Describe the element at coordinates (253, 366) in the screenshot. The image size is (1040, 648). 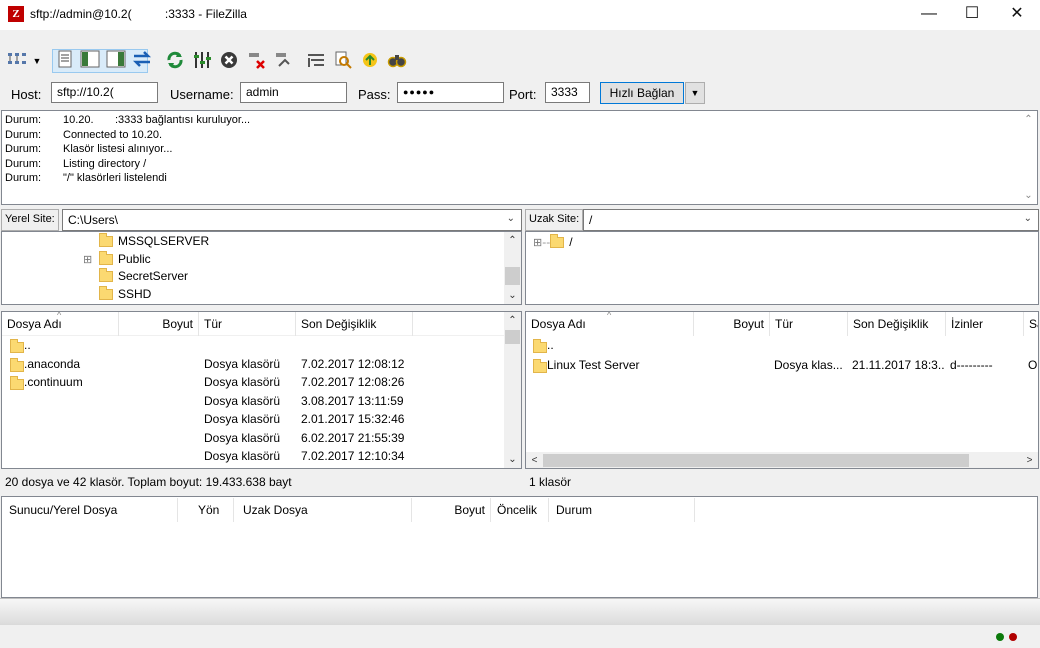
I see `file-row: .anaconda Dosya klasörü 7.02.2017 12:08:12` at that location.